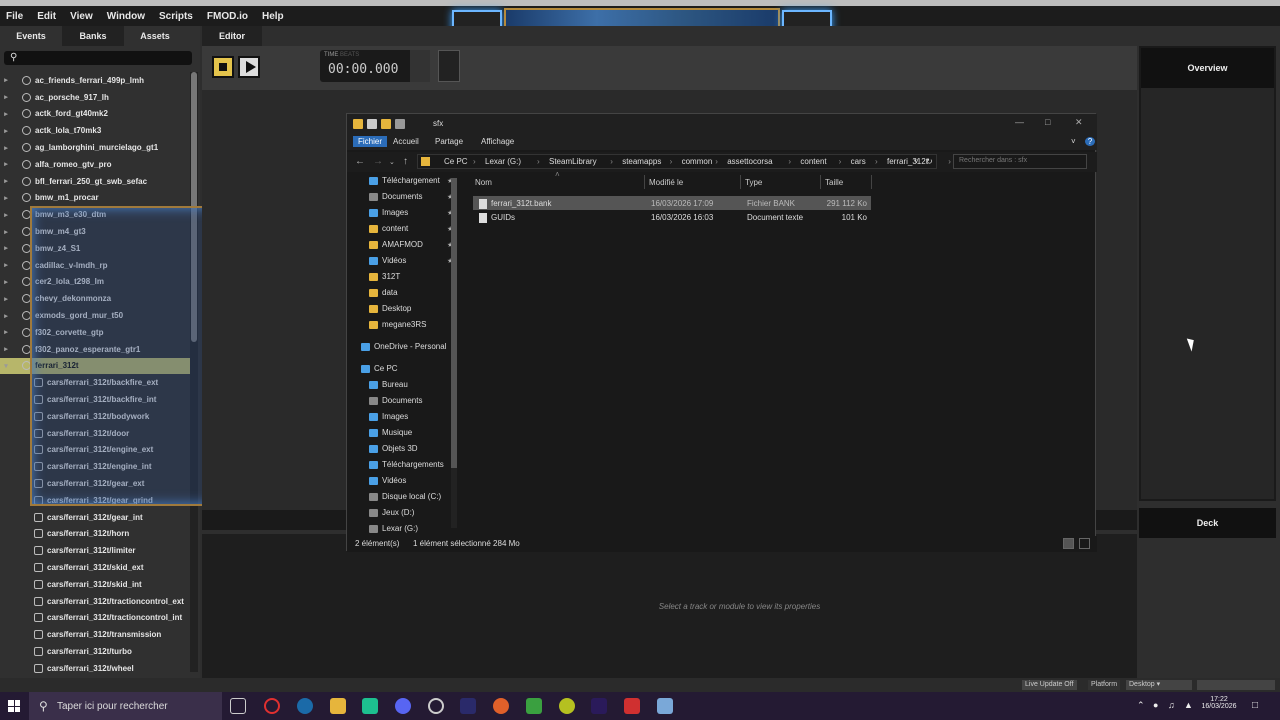 Image resolution: width=1280 pixels, height=720 pixels. What do you see at coordinates (1020, 161) in the screenshot?
I see `explorer-search-input: Rechercher dans : sfx` at bounding box center [1020, 161].